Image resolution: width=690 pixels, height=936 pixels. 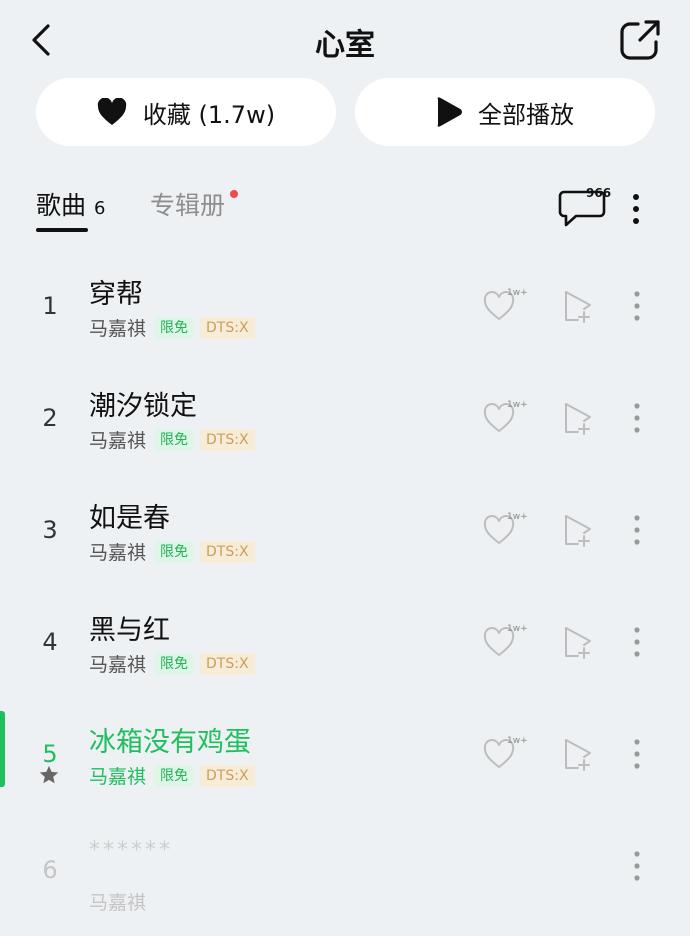 I want to click on song-row: 1 穿帮马嘉祺 限免 DTS:X 1w+, so click(x=345, y=305).